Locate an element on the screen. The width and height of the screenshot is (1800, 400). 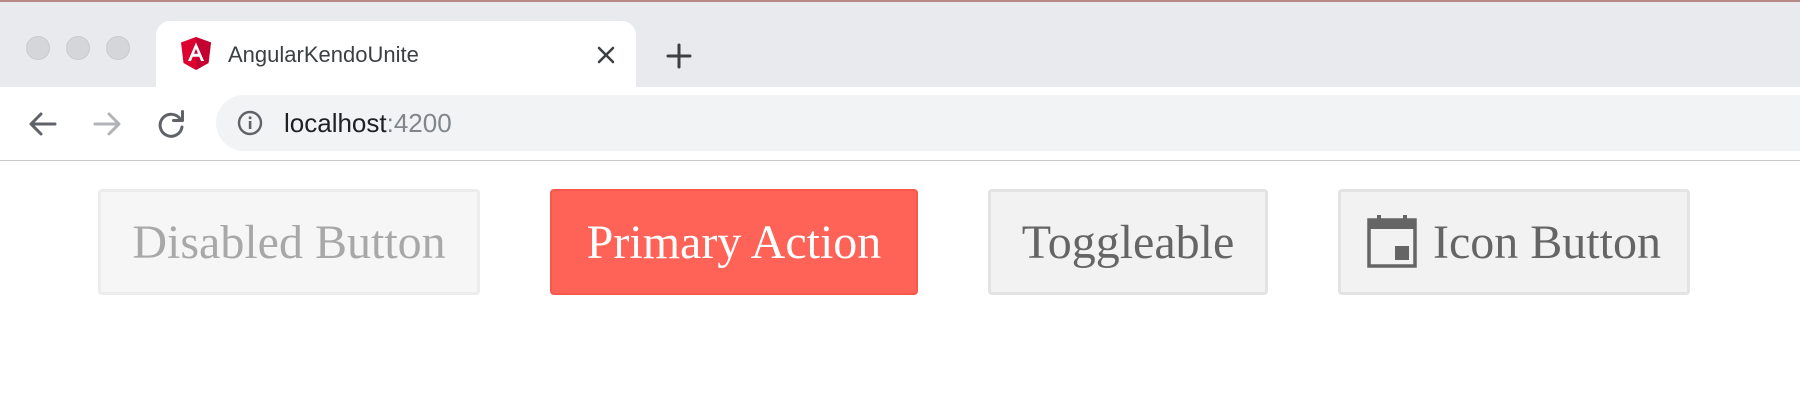
plus-icon is located at coordinates (679, 56).